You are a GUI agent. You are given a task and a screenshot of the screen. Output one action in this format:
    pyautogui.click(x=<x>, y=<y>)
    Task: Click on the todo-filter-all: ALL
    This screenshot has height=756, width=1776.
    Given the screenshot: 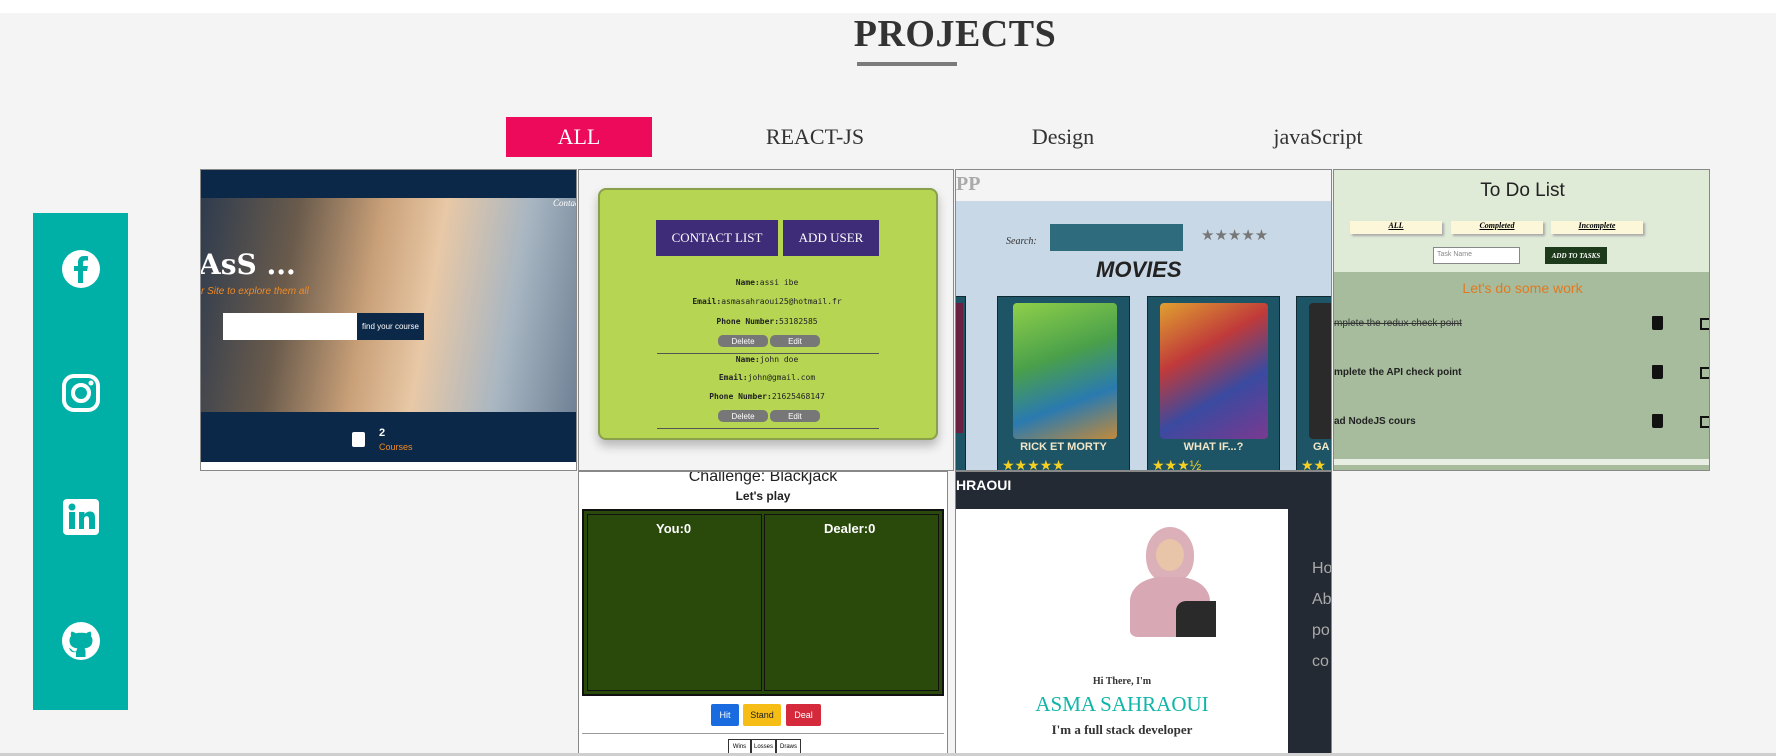 What is the action you would take?
    pyautogui.click(x=1396, y=227)
    